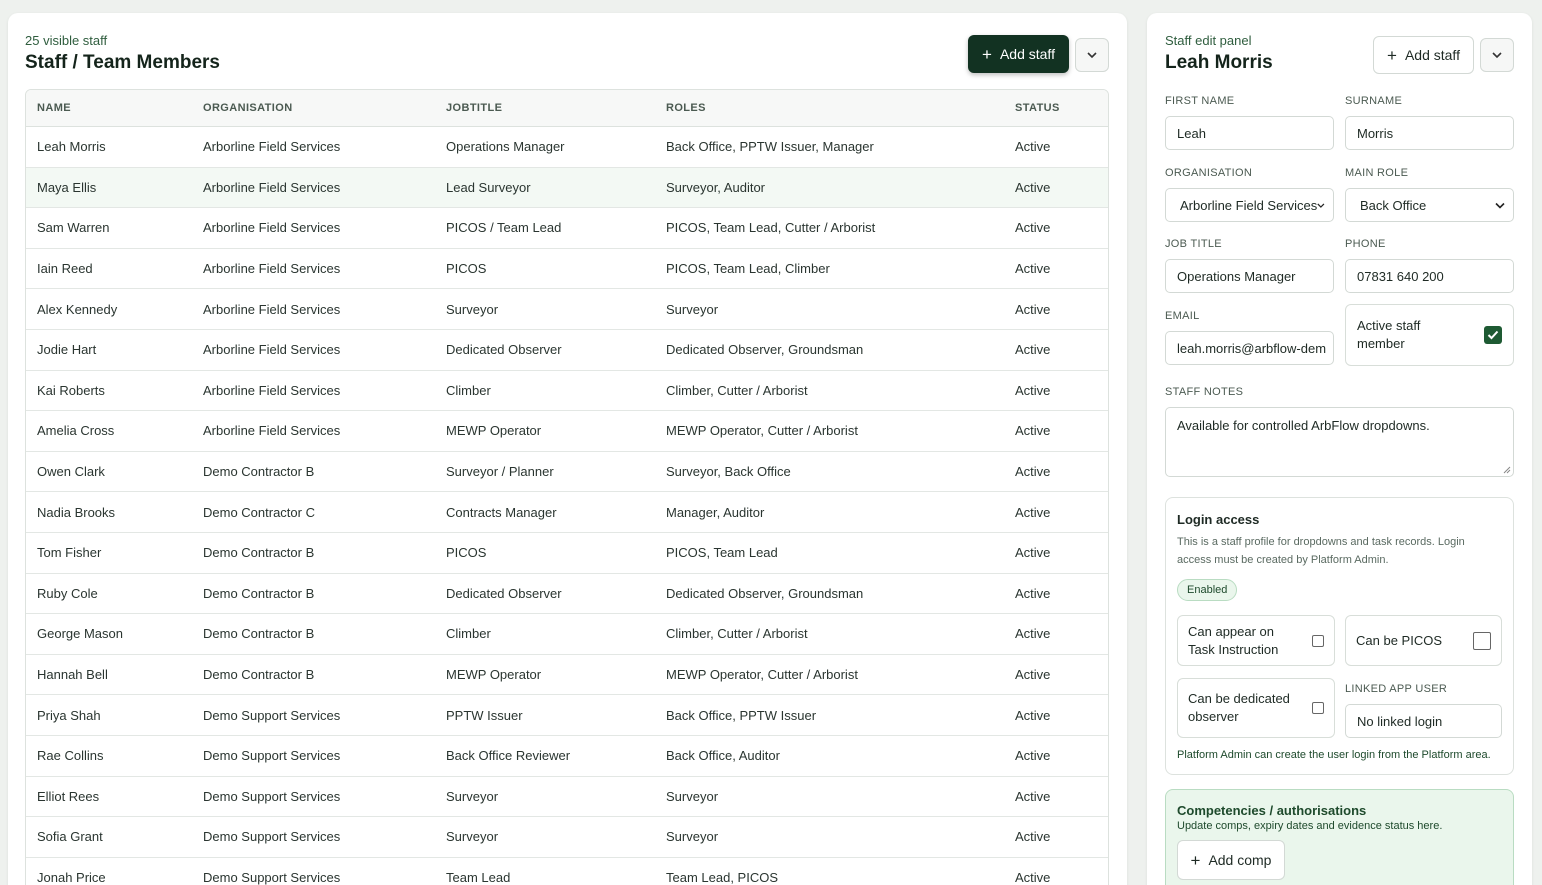 This screenshot has height=885, width=1542. Describe the element at coordinates (69, 715) in the screenshot. I see `cell-name: Priya Shah` at that location.